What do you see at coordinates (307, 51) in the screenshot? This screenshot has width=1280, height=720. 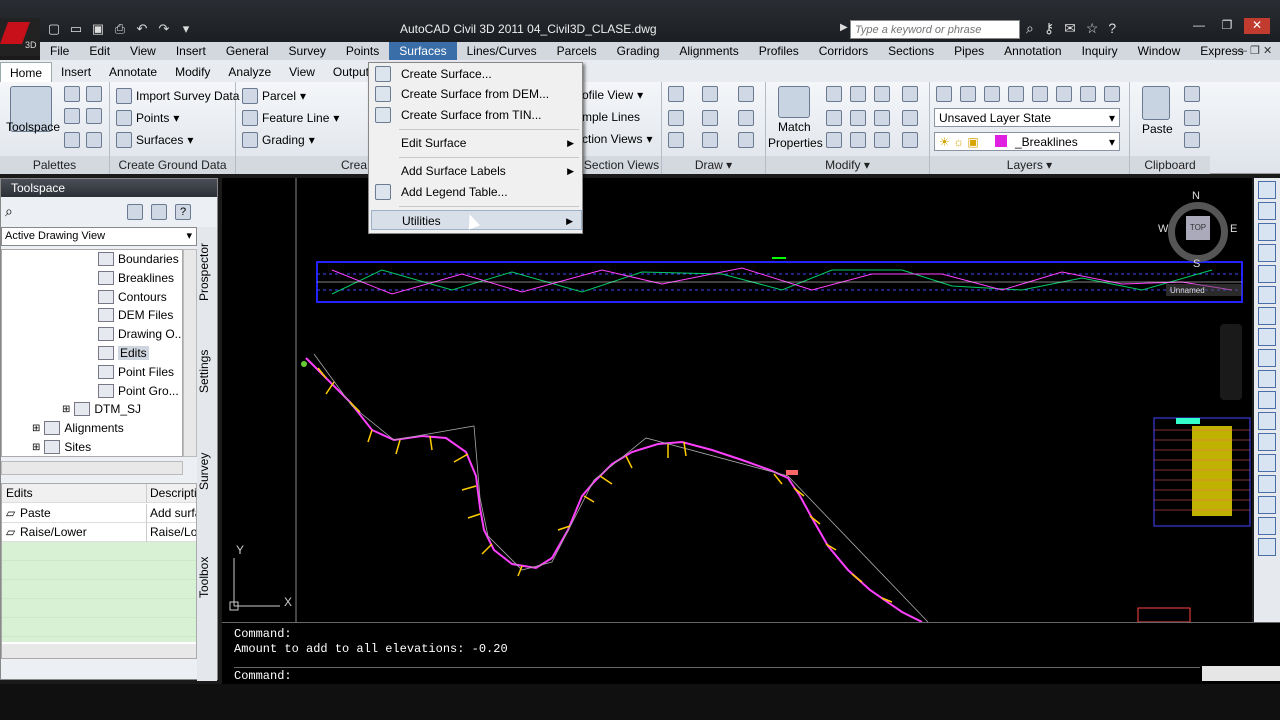 I see `menu-survey: Survey` at bounding box center [307, 51].